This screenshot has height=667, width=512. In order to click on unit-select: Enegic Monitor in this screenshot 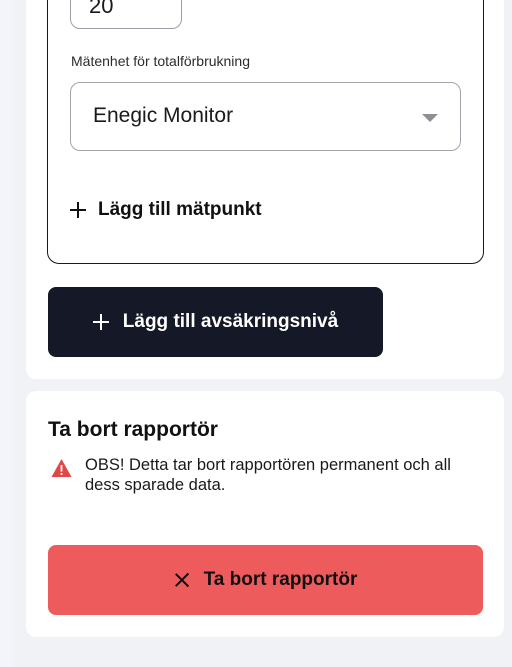, I will do `click(265, 116)`.